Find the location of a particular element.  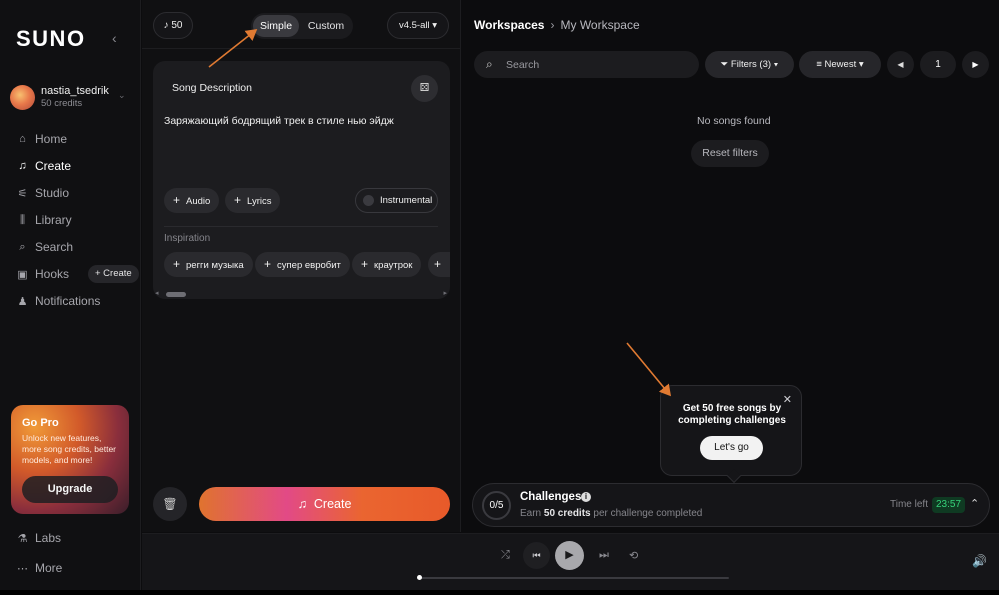

sidebar-item-more: ⋯ More is located at coordinates (39, 568).